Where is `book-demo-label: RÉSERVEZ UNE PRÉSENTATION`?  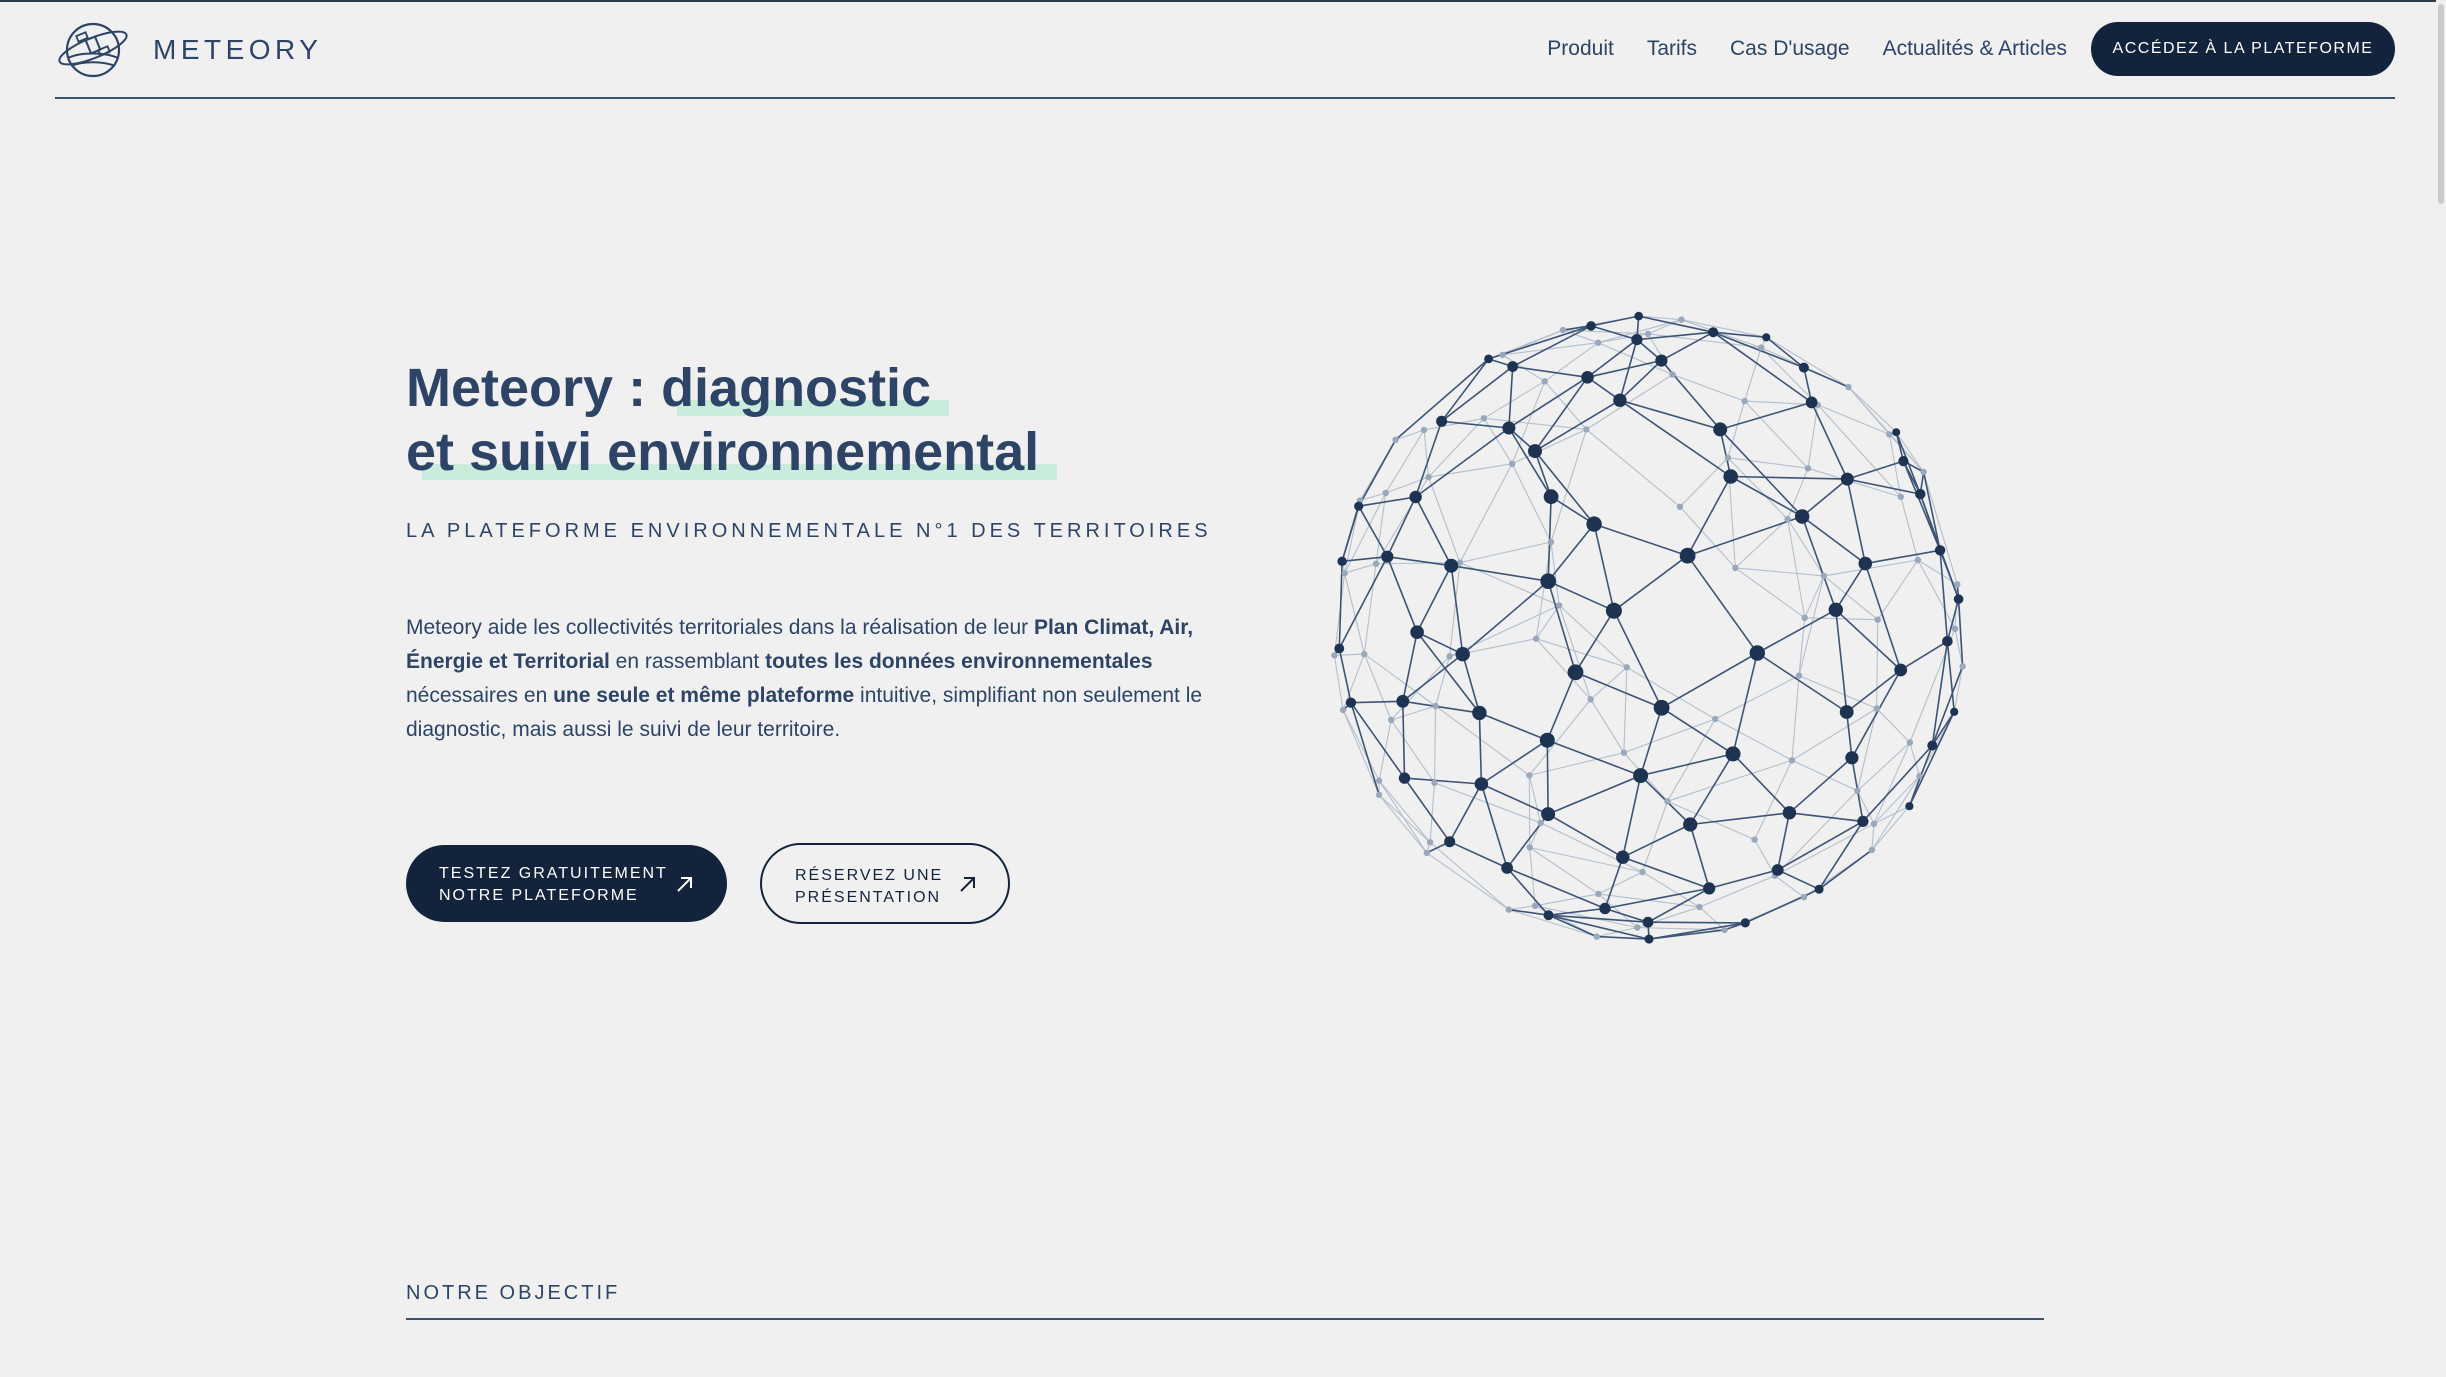 book-demo-label: RÉSERVEZ UNE PRÉSENTATION is located at coordinates (905, 887).